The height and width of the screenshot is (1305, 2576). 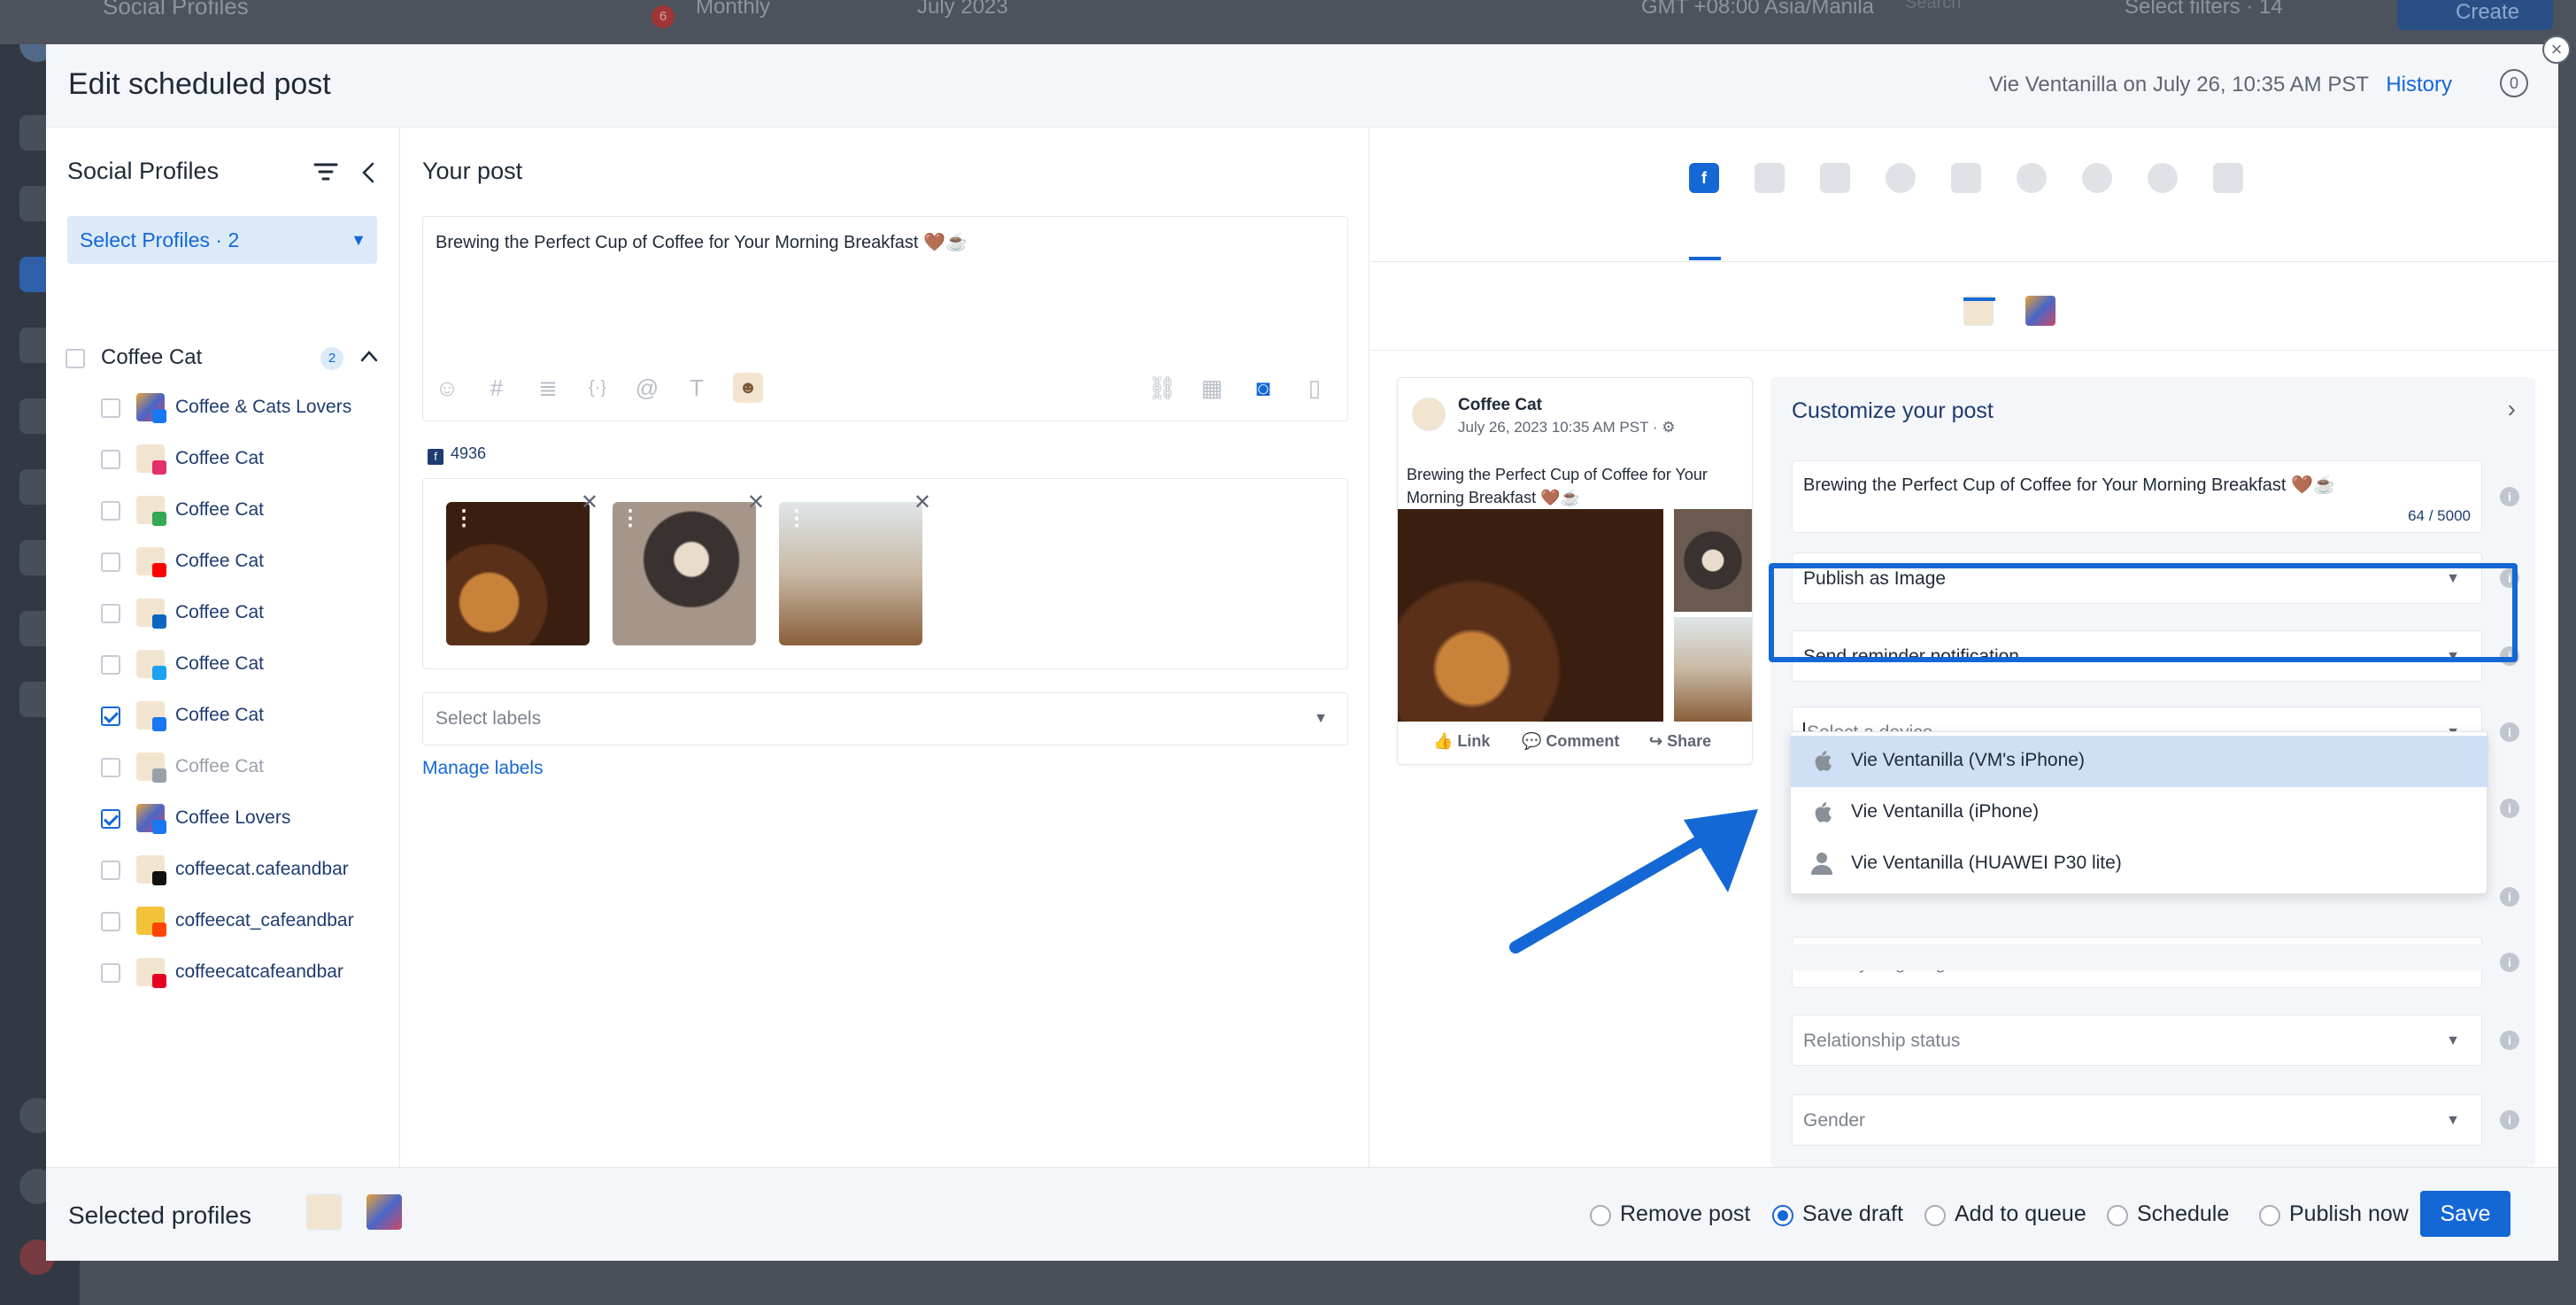 What do you see at coordinates (885, 718) in the screenshot?
I see `labels-select: Select labels ▼` at bounding box center [885, 718].